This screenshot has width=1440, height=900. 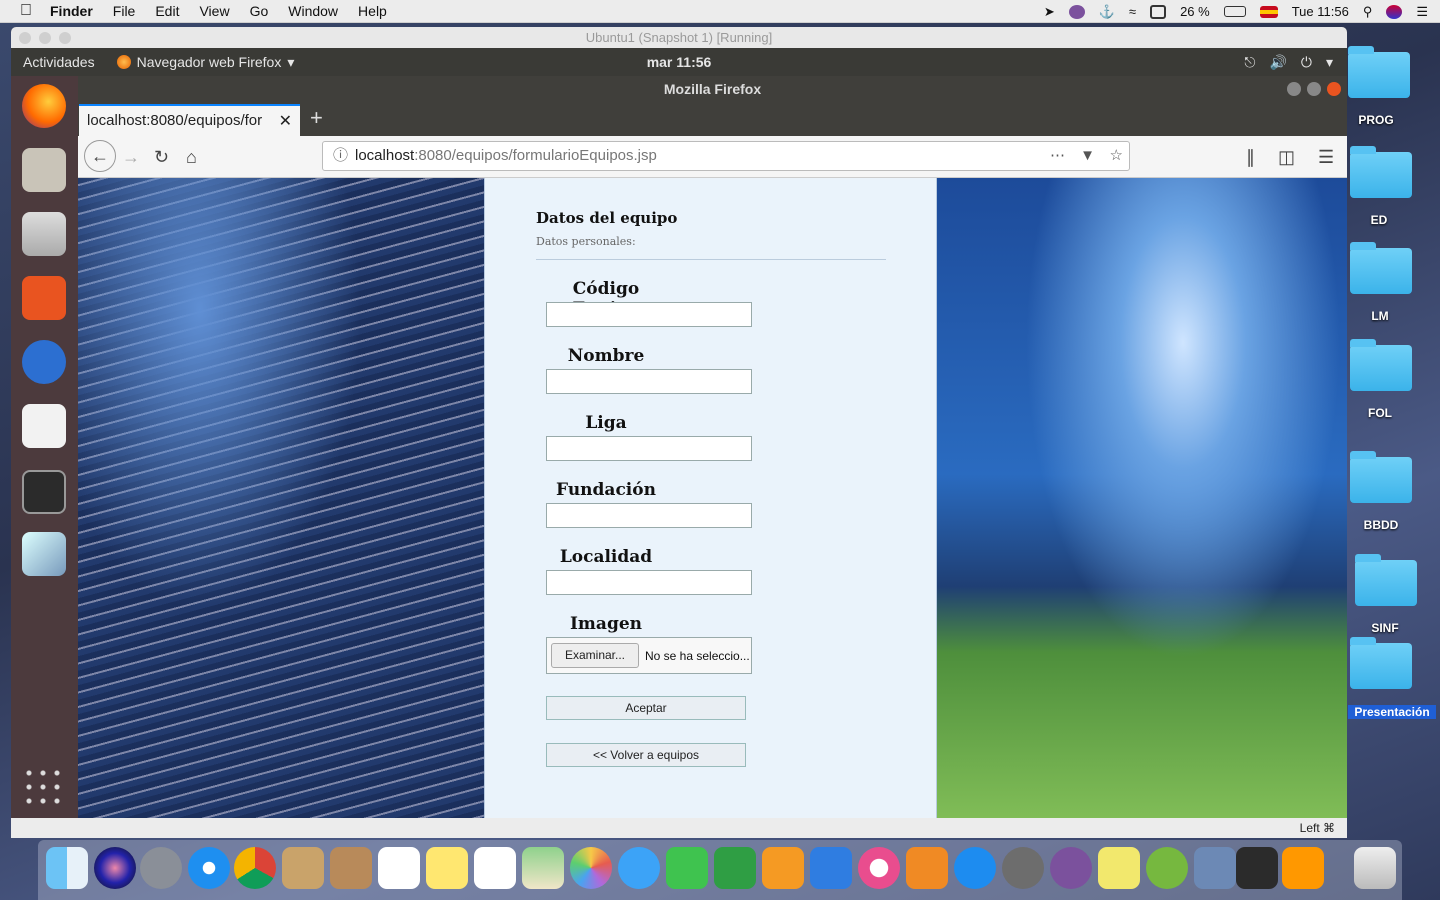 What do you see at coordinates (649, 381) in the screenshot?
I see `nombre-input` at bounding box center [649, 381].